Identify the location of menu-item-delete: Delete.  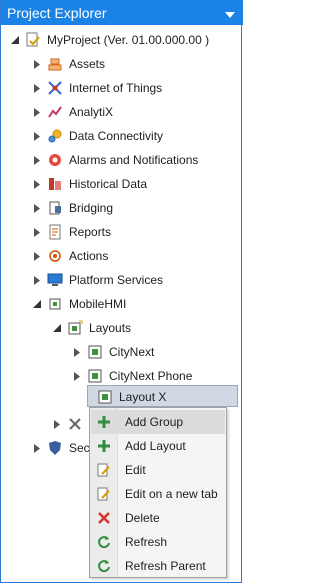
(158, 518).